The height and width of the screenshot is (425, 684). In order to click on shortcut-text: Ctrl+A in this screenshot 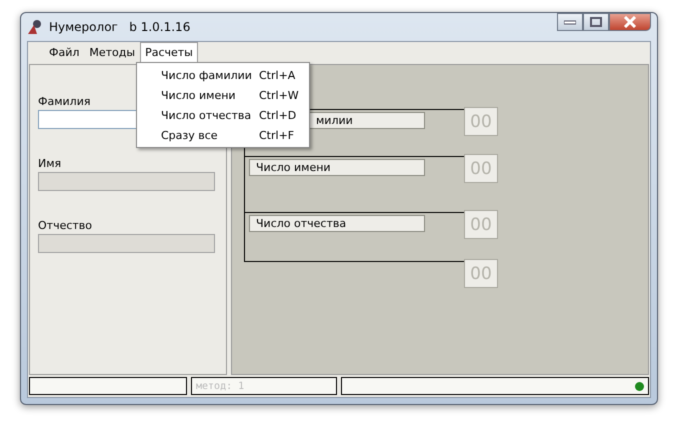, I will do `click(277, 75)`.